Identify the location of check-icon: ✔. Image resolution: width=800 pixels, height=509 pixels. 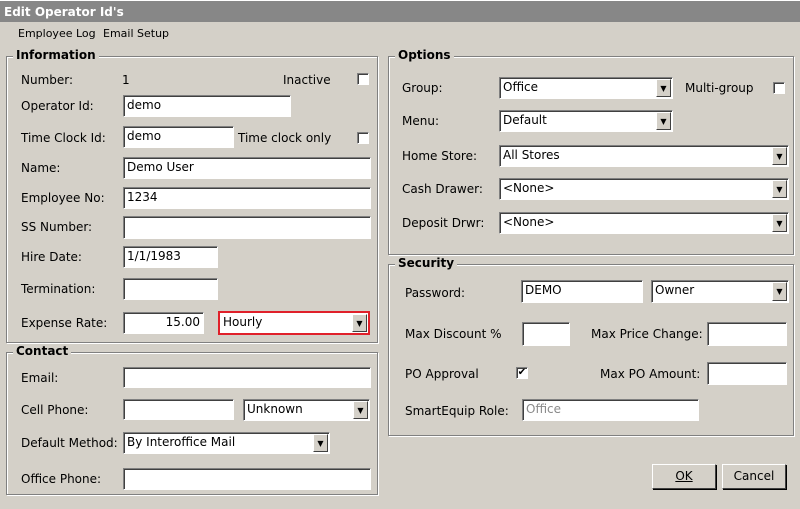
(522, 372).